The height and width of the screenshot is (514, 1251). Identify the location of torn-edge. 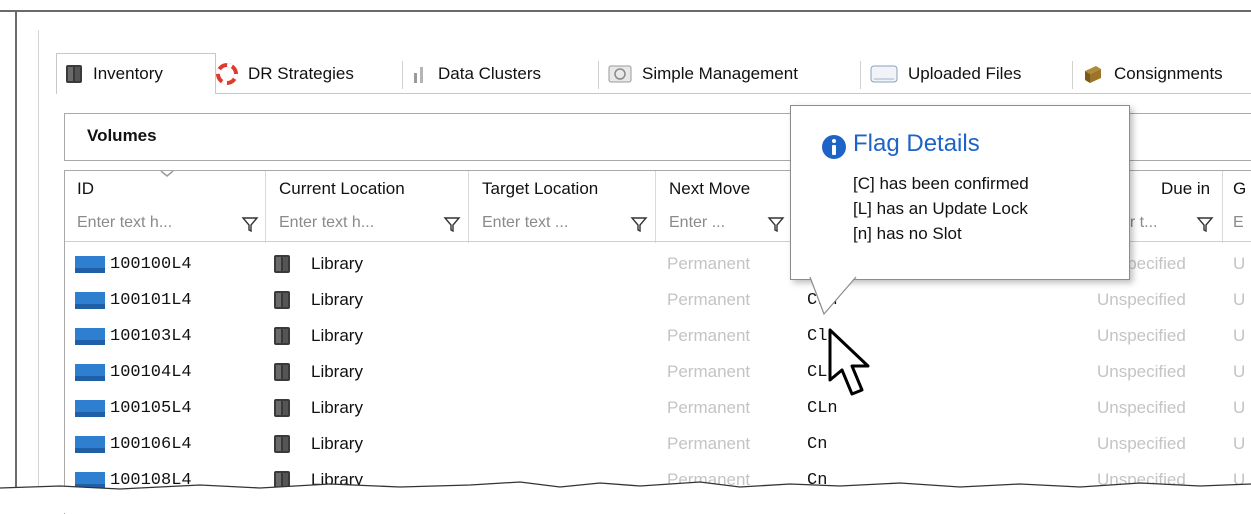
(625, 497).